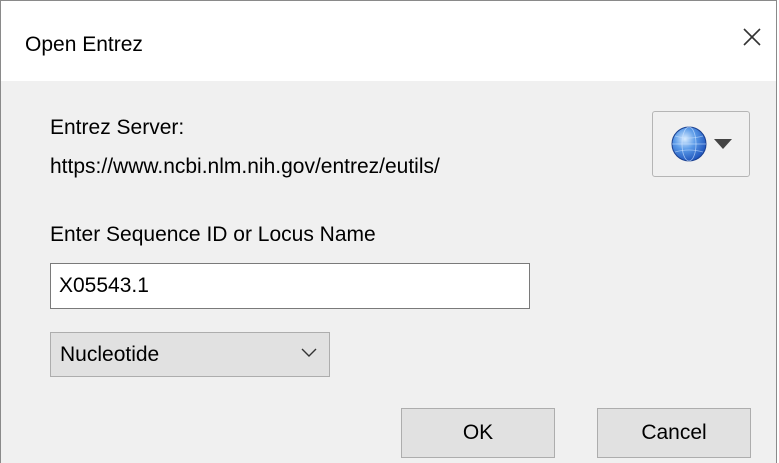  I want to click on server-label: Entrez Server:, so click(117, 127).